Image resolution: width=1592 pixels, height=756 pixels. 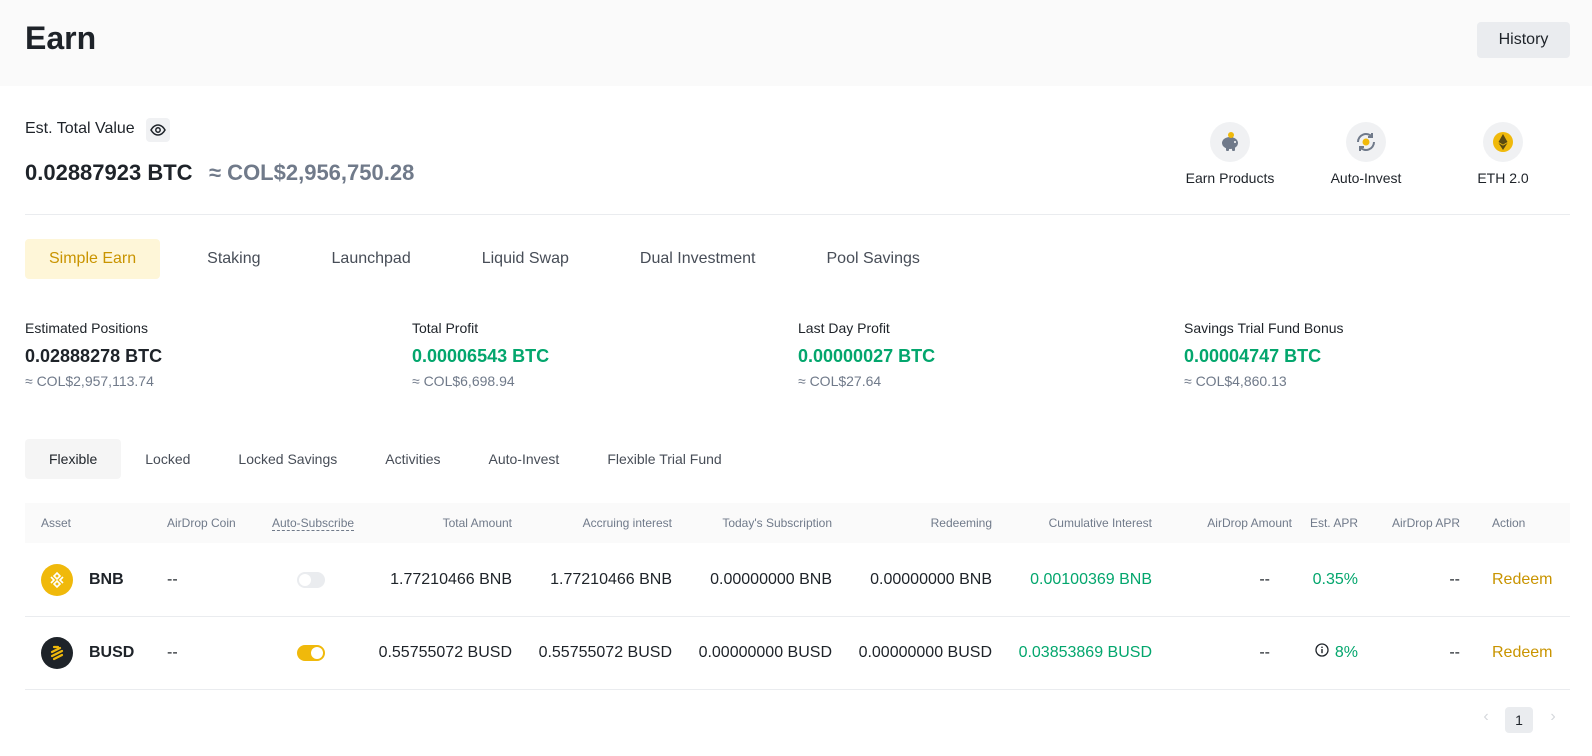 I want to click on page-number: 1, so click(x=1519, y=720).